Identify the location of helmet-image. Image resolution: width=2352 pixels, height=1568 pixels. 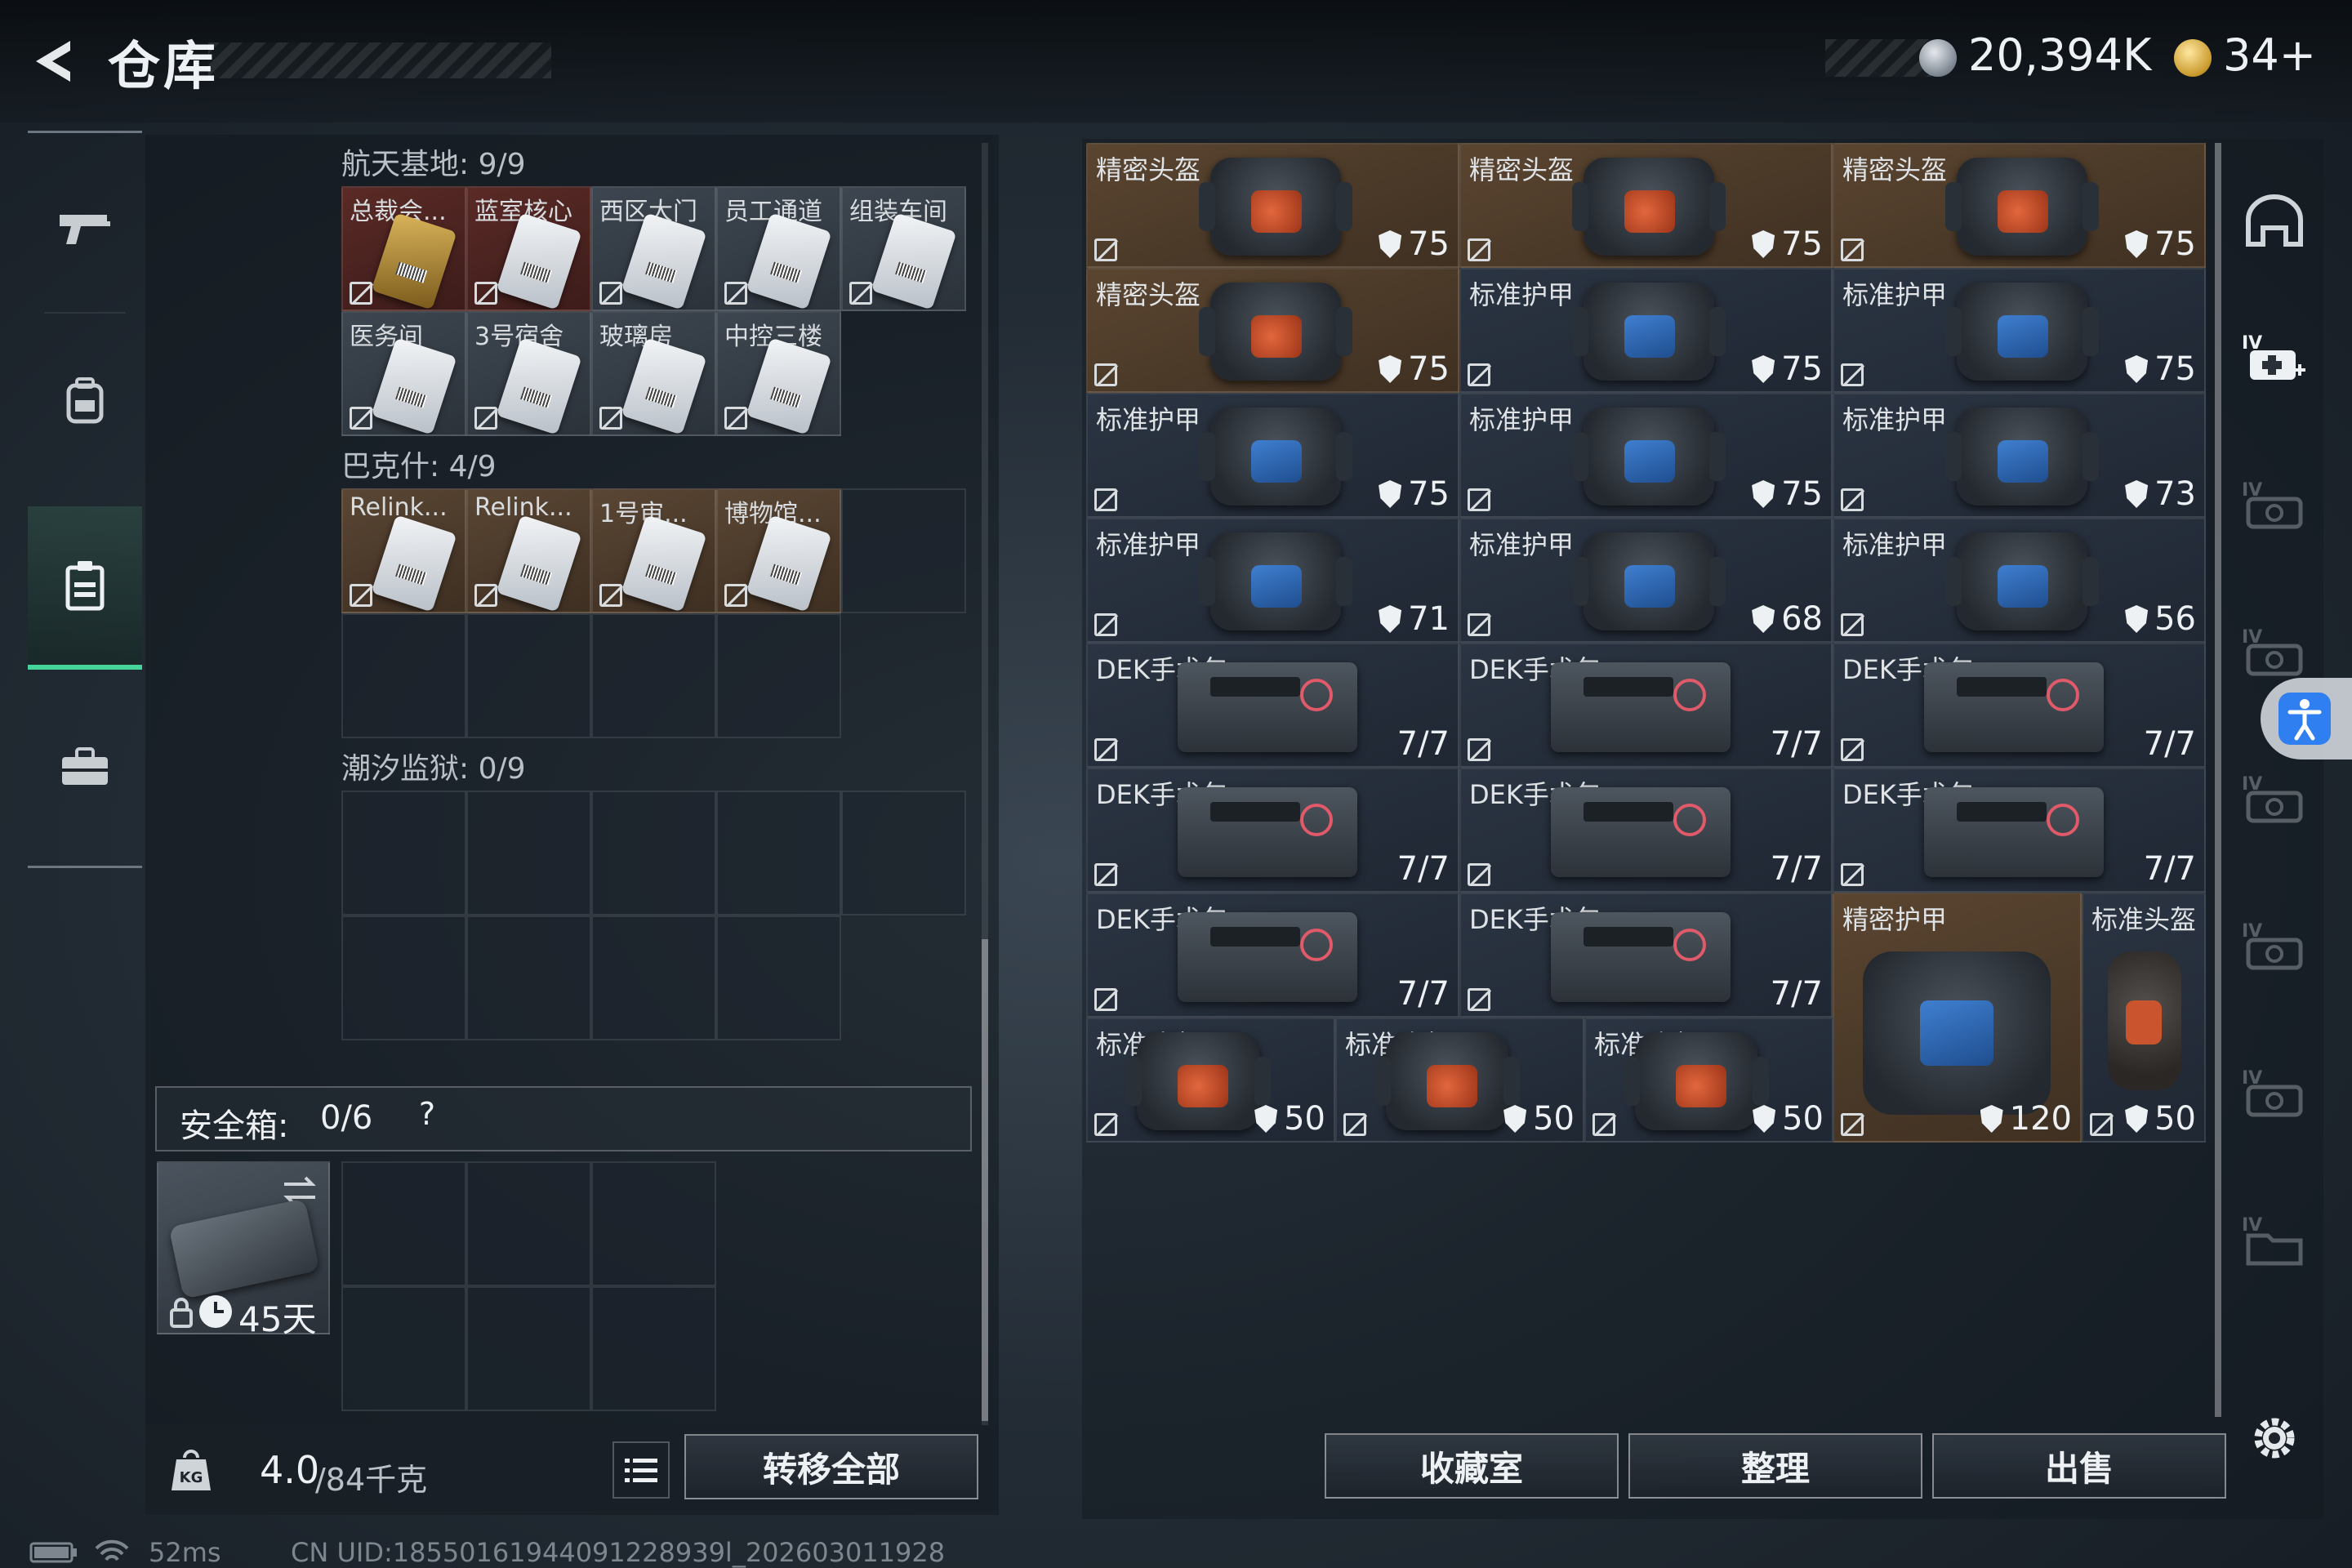
(1696, 1081).